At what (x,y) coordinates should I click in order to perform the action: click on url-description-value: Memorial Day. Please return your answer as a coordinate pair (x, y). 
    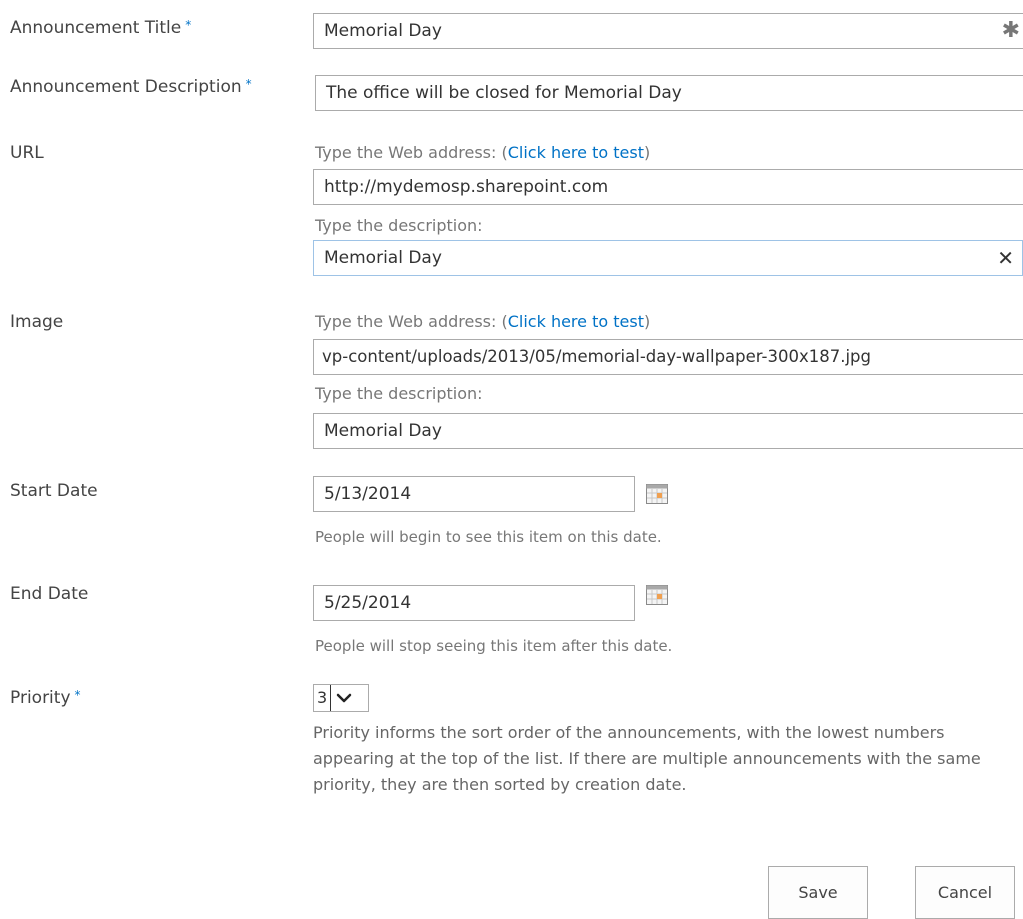
    Looking at the image, I should click on (383, 258).